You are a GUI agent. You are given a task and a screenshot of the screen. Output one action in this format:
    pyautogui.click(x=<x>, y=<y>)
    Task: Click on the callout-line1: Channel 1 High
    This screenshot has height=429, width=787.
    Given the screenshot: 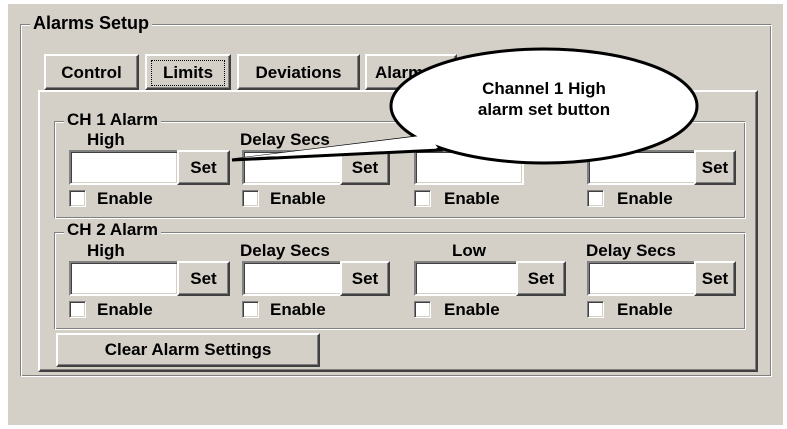 What is the action you would take?
    pyautogui.click(x=544, y=88)
    